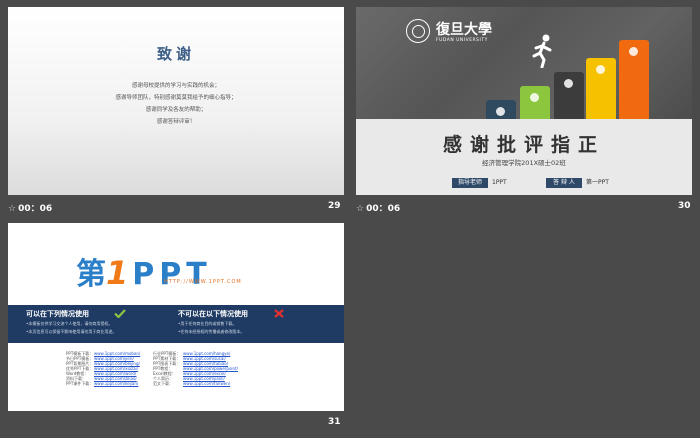  I want to click on check-icon, so click(120, 313).